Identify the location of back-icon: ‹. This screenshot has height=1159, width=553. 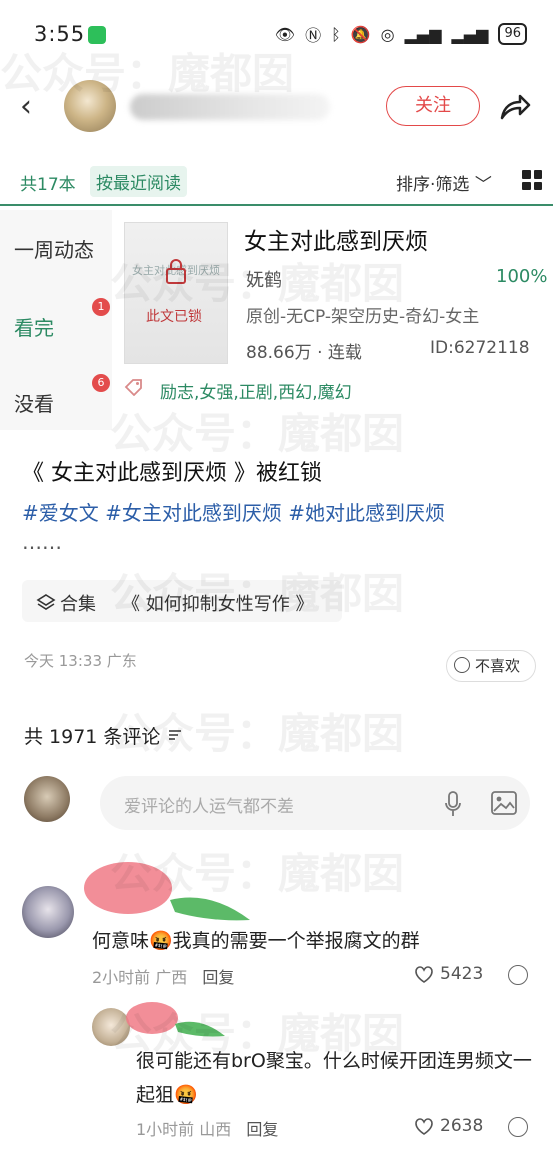
(26, 107).